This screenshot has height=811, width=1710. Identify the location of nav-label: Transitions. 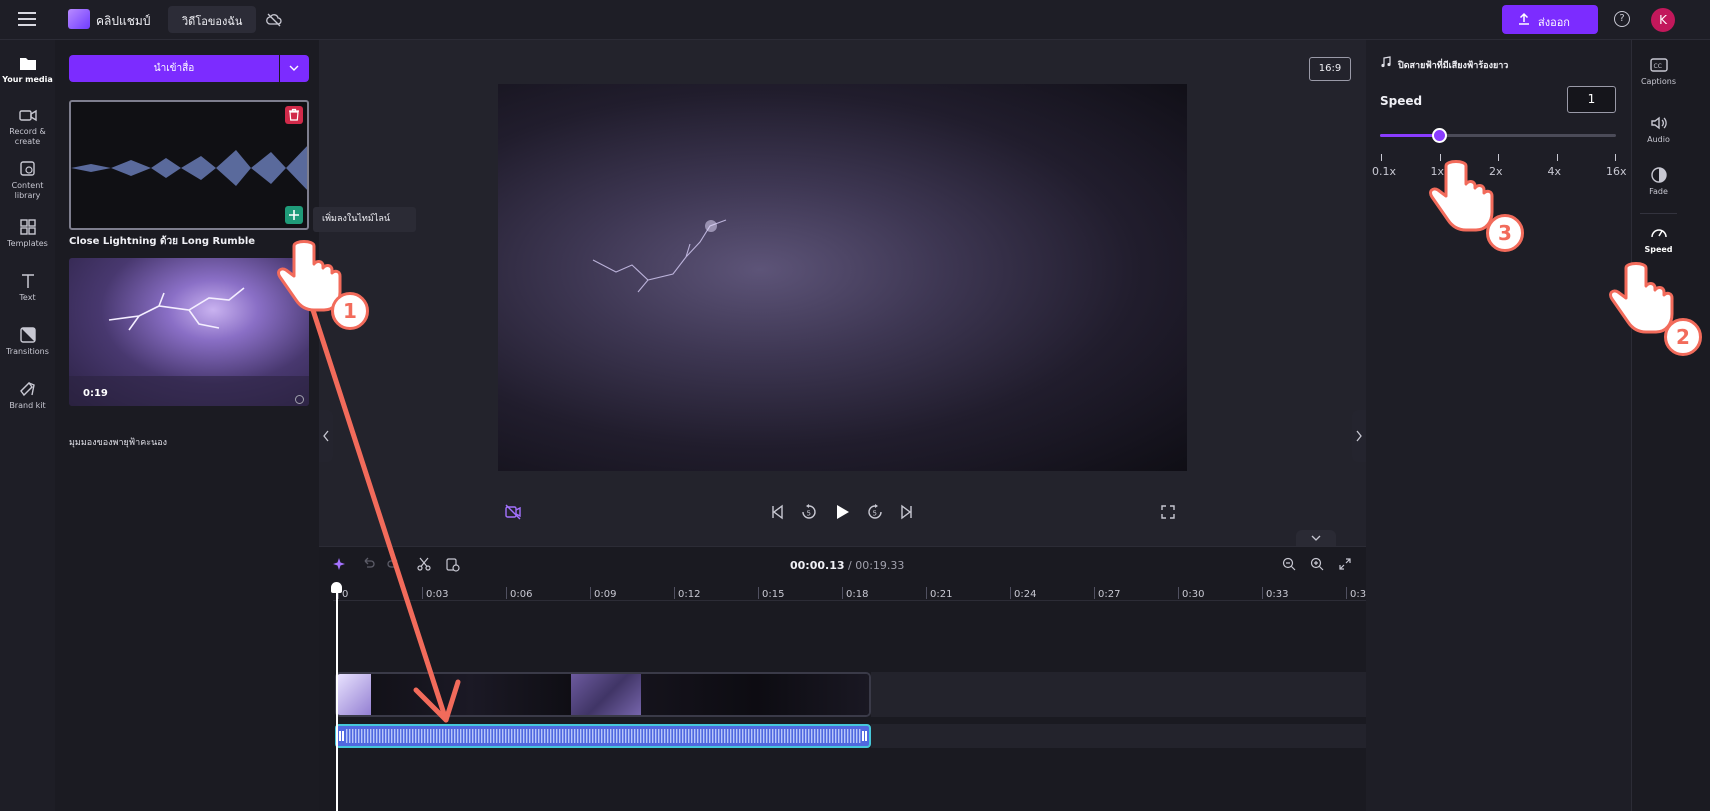
(27, 351).